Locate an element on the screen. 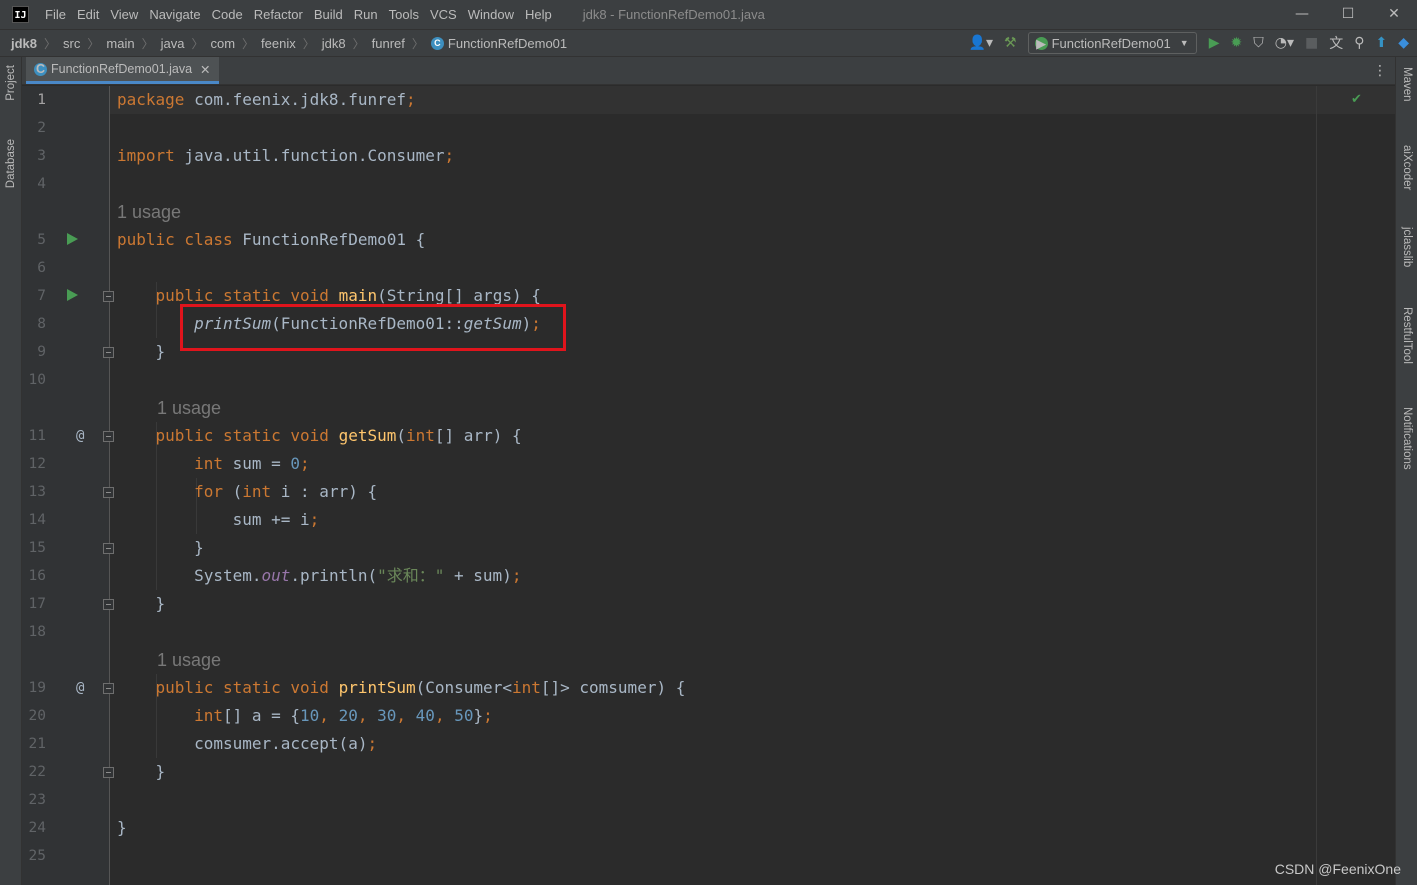 Image resolution: width=1417 pixels, height=885 pixels. breadcrumb-item-src: src is located at coordinates (71, 43).